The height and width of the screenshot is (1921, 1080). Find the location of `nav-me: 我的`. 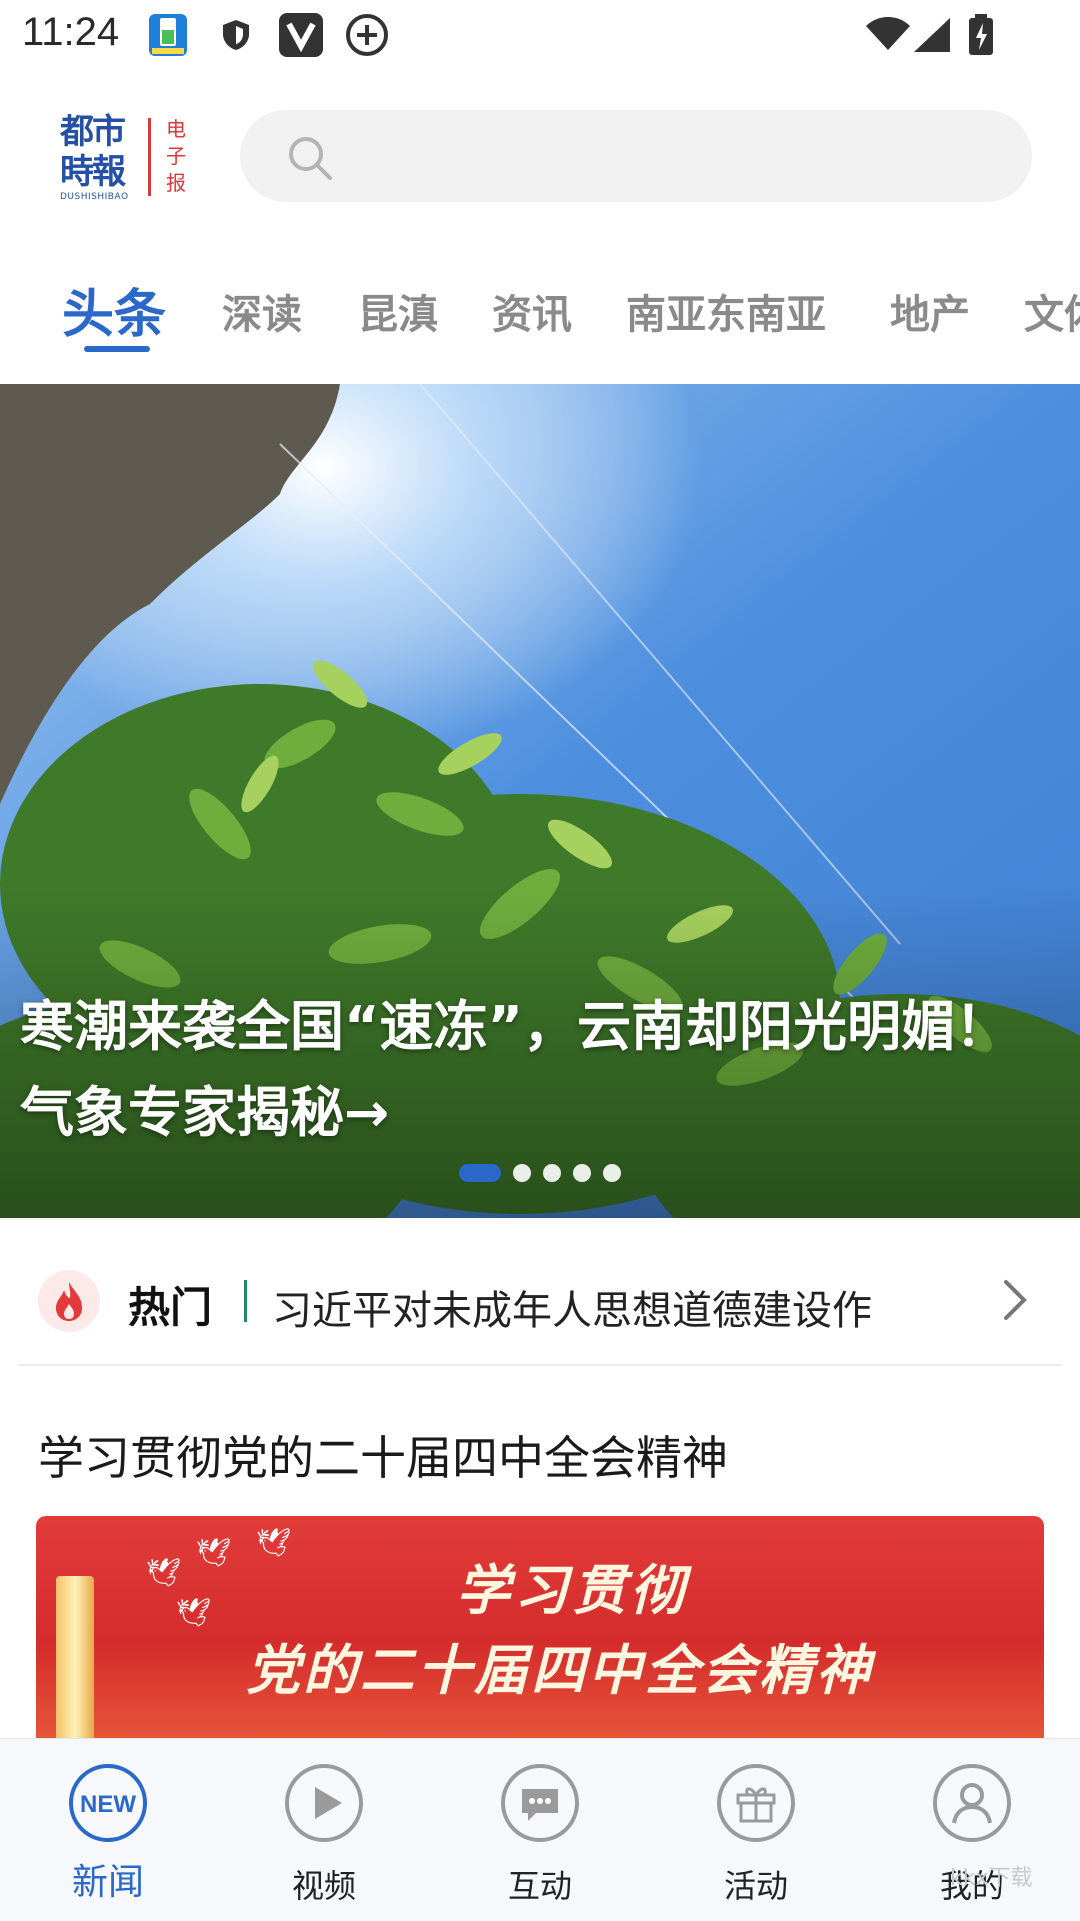

nav-me: 我的 is located at coordinates (972, 1830).